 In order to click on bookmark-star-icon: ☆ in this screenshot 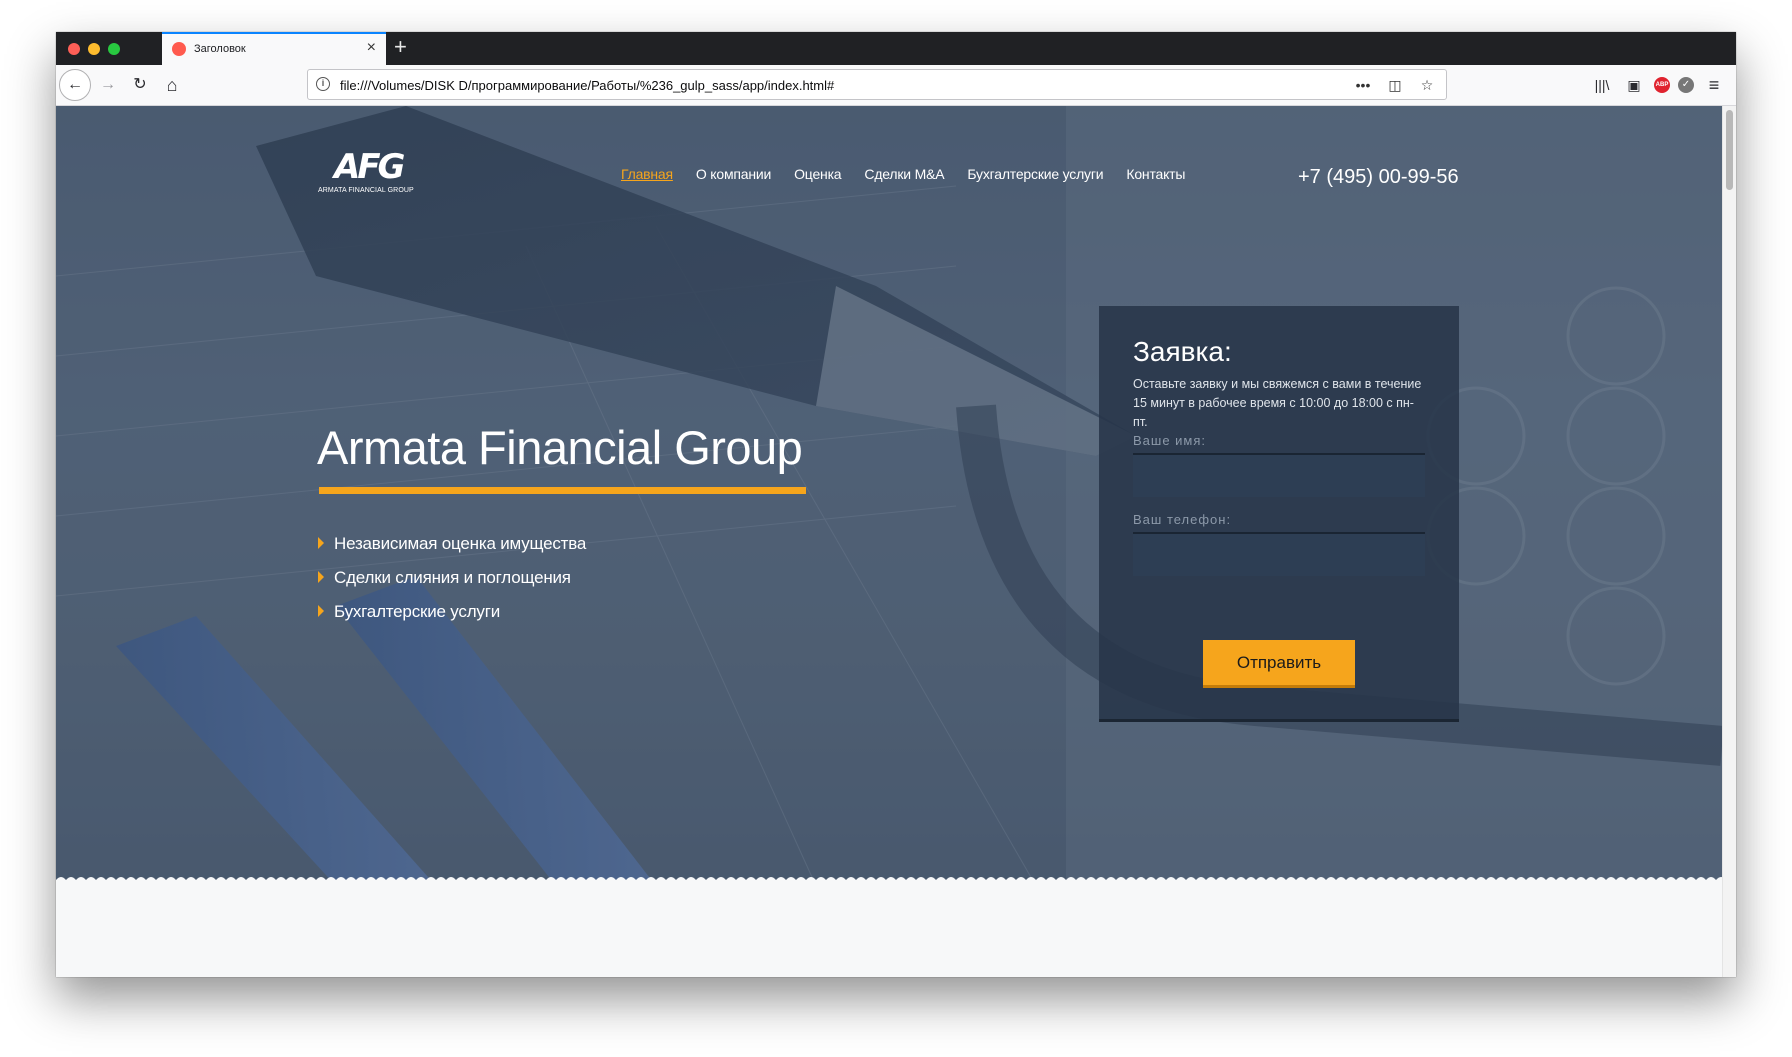, I will do `click(1427, 85)`.